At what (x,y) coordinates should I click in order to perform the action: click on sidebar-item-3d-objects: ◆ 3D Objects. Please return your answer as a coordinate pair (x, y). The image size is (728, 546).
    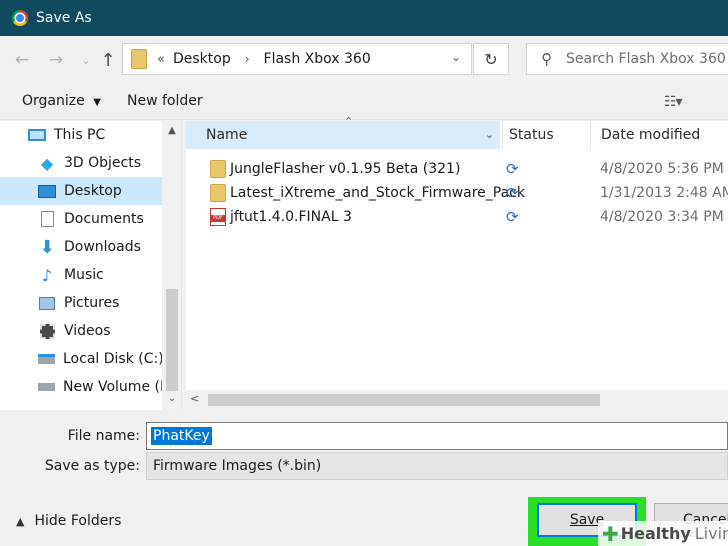
    Looking at the image, I should click on (81, 163).